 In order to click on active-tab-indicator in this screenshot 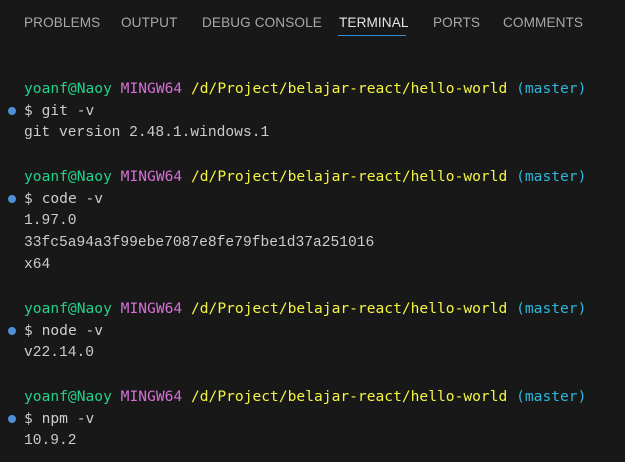, I will do `click(372, 35)`.